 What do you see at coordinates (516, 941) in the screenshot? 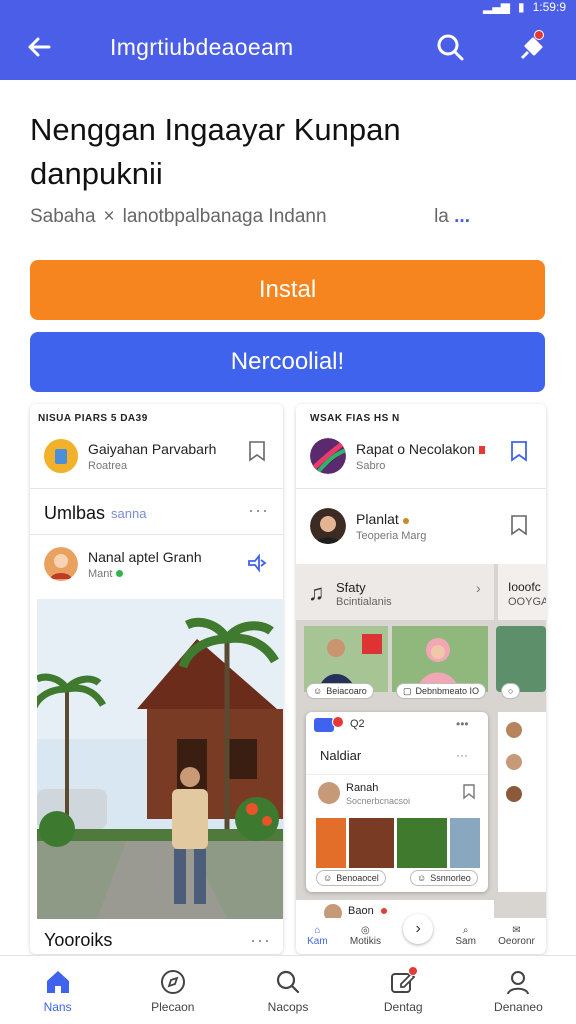
I see `mini-nav-item-4-label: Oeoronr` at bounding box center [516, 941].